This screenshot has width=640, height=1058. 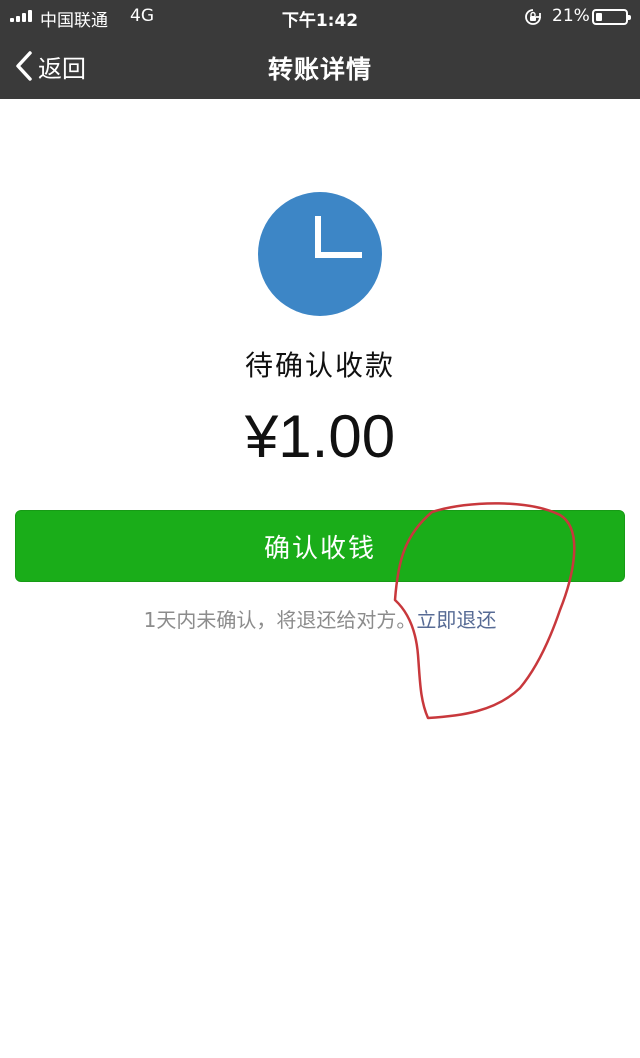 I want to click on refund-note: 1天内未确认，将退还给对方。立即退还, so click(x=320, y=618).